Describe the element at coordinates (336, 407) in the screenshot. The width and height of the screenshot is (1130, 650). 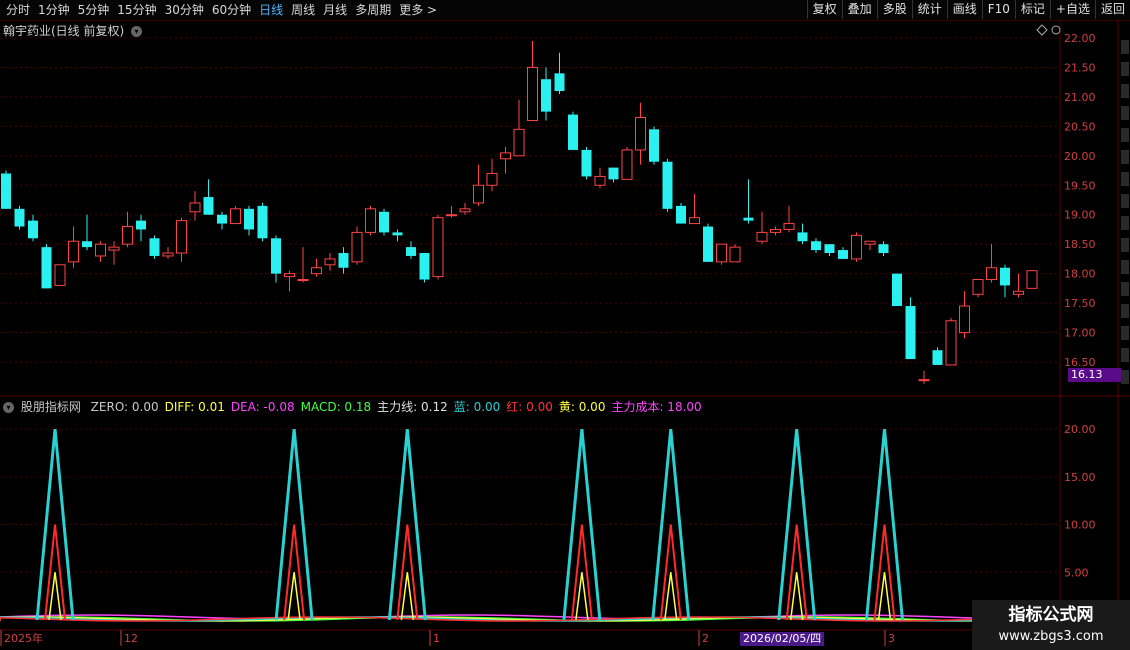
I see `indicator-value-3: MACD: 0.18` at that location.